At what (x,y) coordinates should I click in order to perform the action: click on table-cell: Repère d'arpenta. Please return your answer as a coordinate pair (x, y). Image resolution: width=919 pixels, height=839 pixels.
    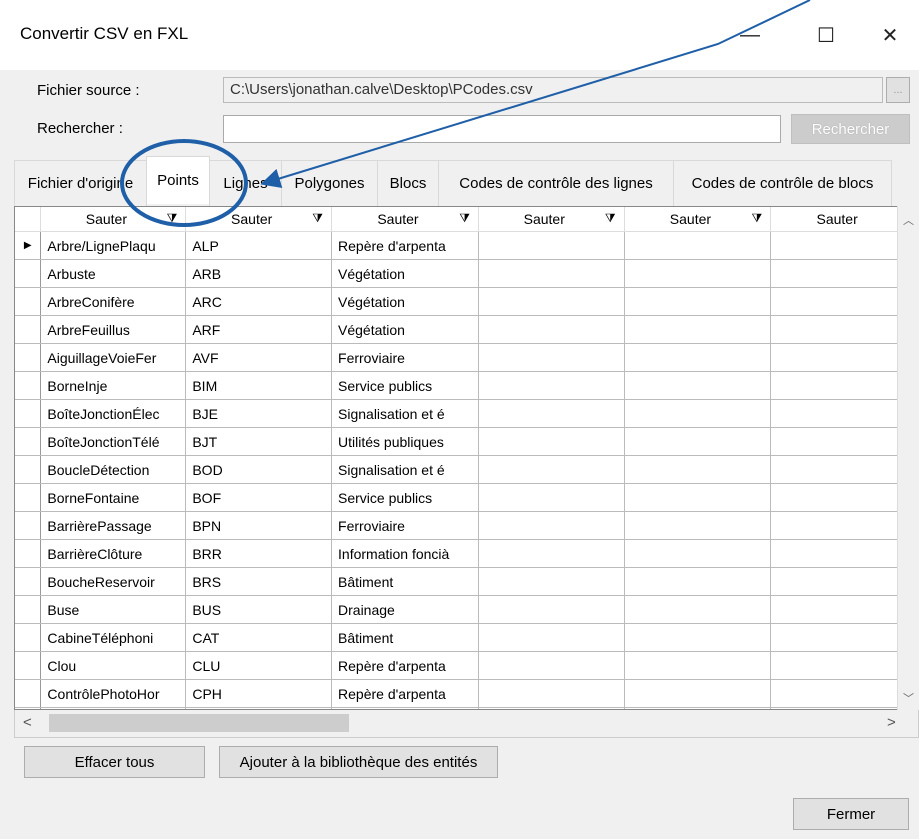
    Looking at the image, I should click on (405, 693).